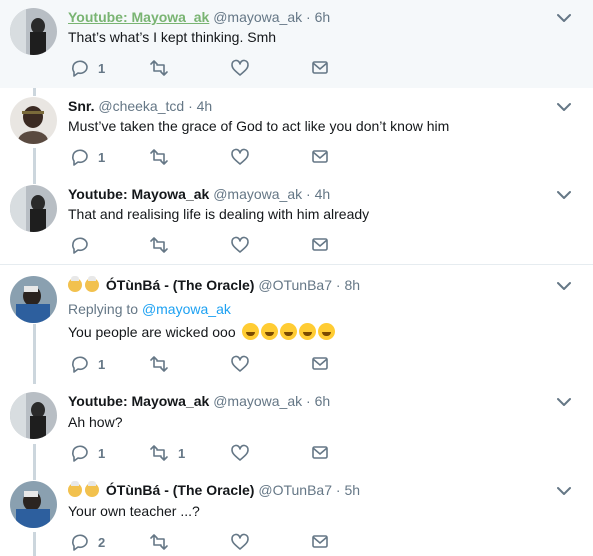 The width and height of the screenshot is (593, 556). What do you see at coordinates (186, 309) in the screenshot?
I see `replying-to-mention: @mayowa_ak` at bounding box center [186, 309].